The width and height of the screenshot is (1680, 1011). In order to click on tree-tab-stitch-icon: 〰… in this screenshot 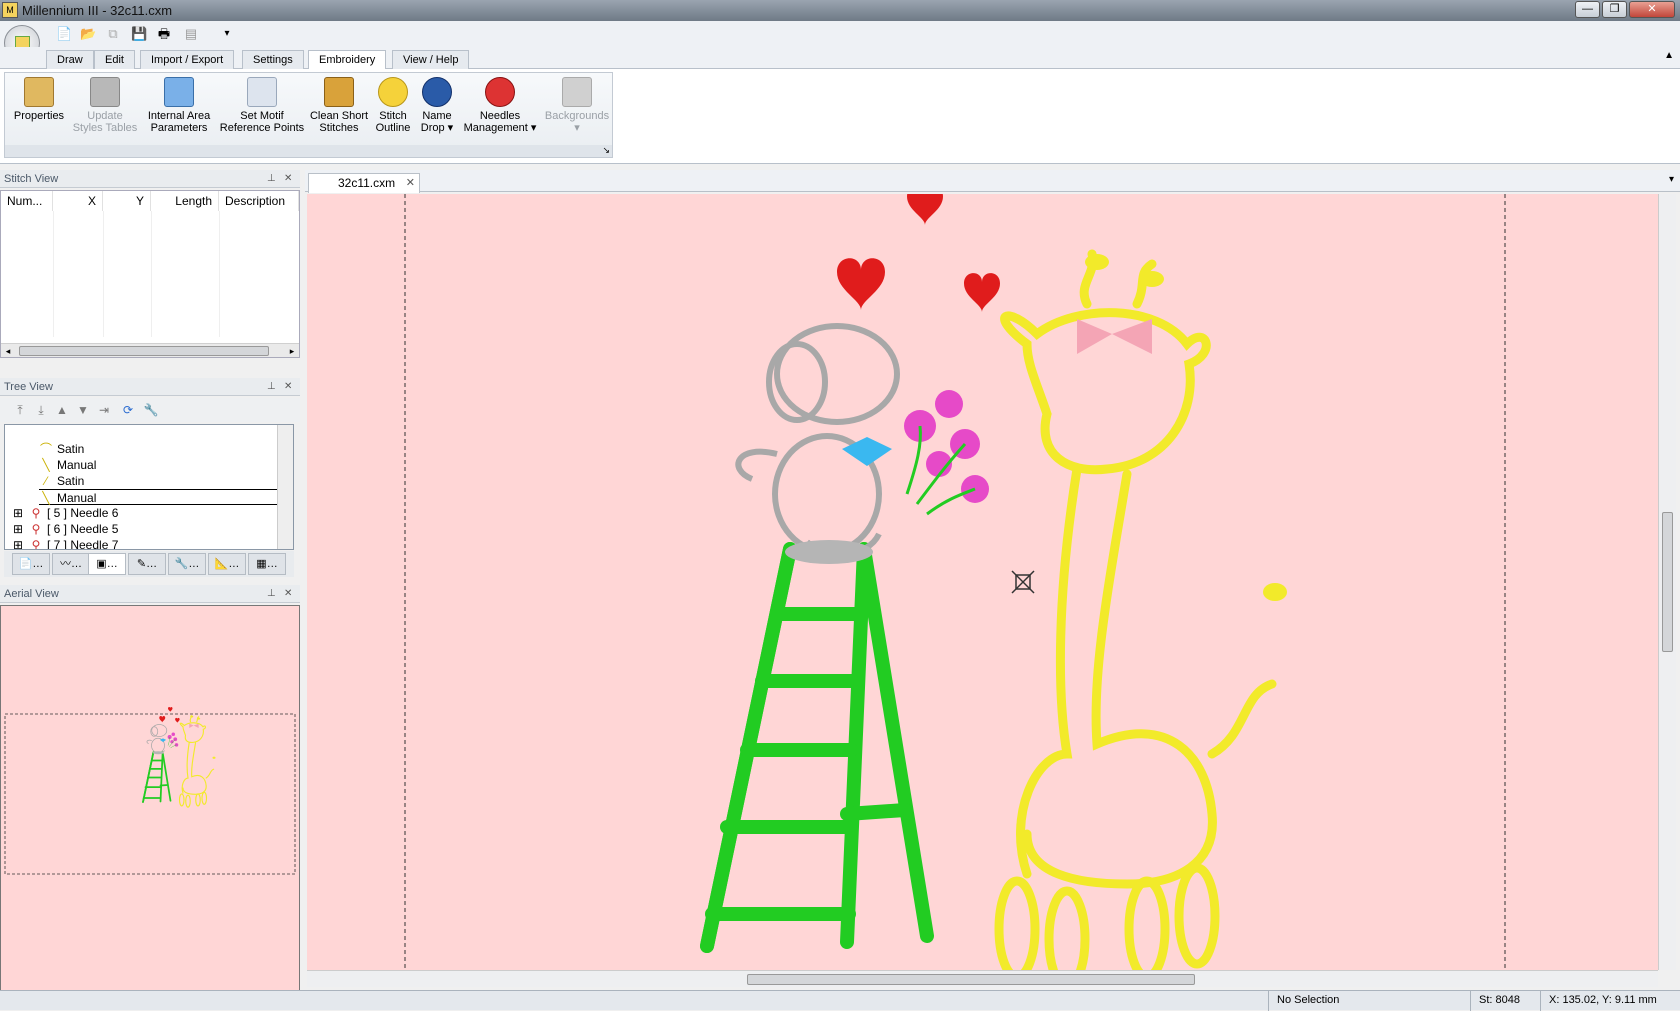, I will do `click(71, 564)`.